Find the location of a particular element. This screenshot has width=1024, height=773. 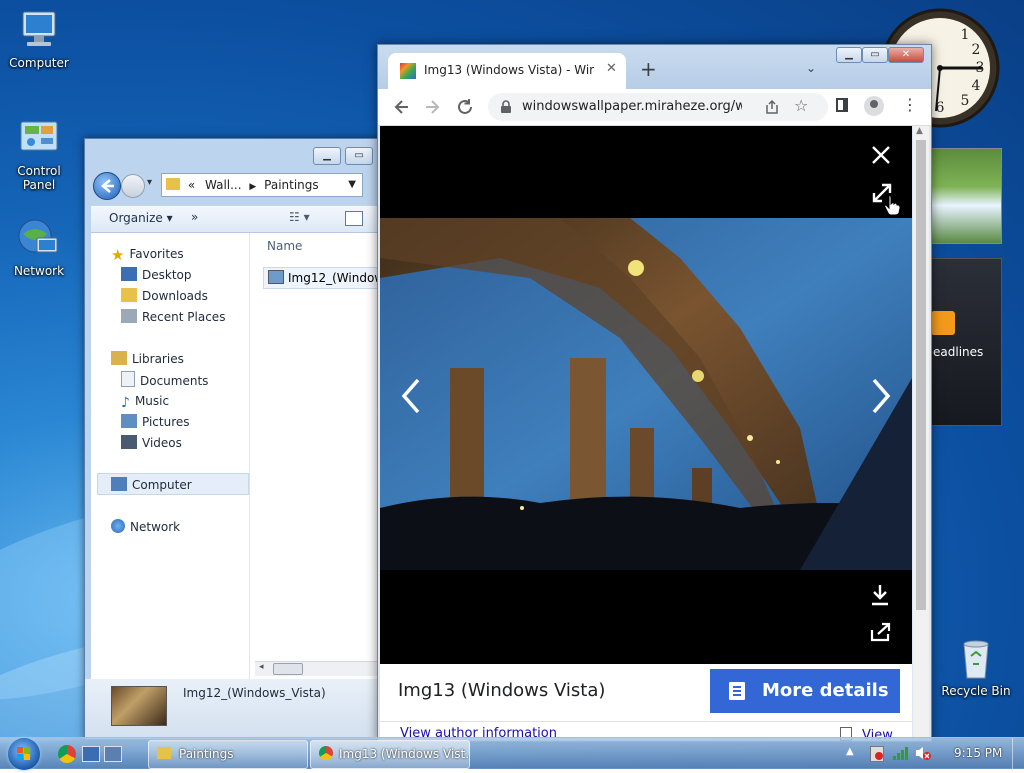

nav-pictures: Pictures is located at coordinates (155, 422).